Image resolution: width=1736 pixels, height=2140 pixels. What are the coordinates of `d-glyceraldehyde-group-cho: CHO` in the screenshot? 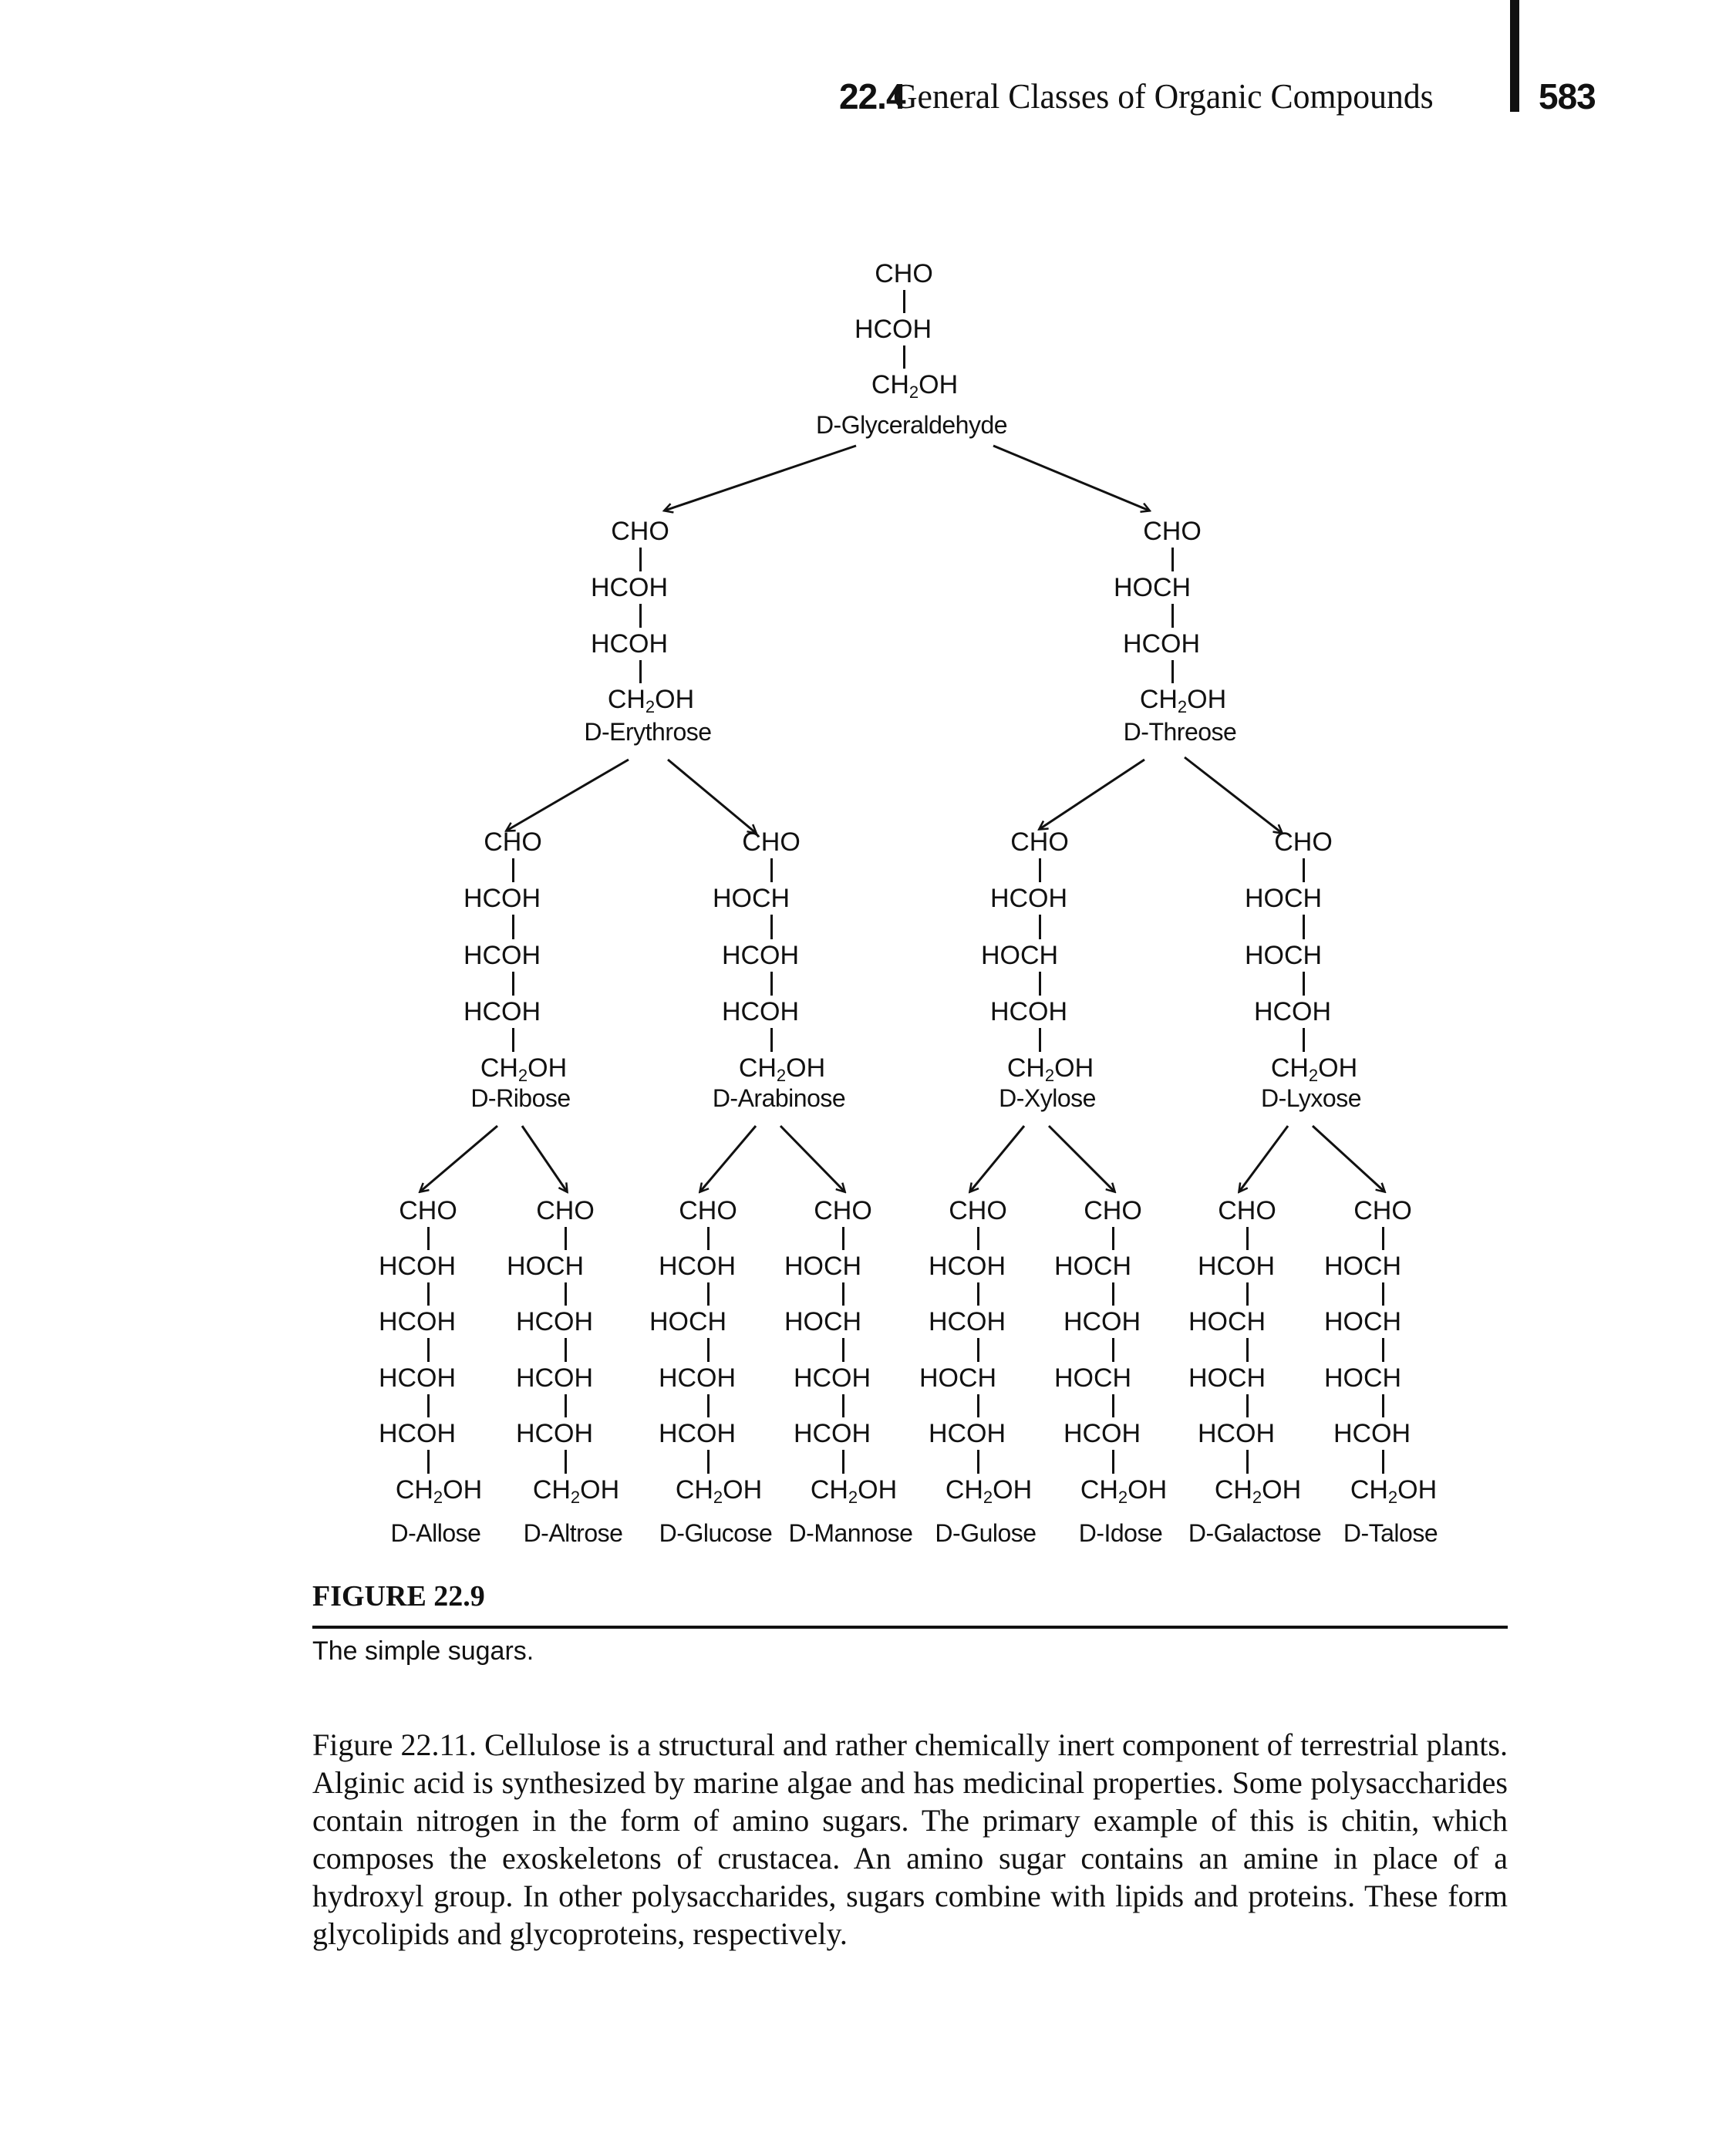 It's located at (904, 273).